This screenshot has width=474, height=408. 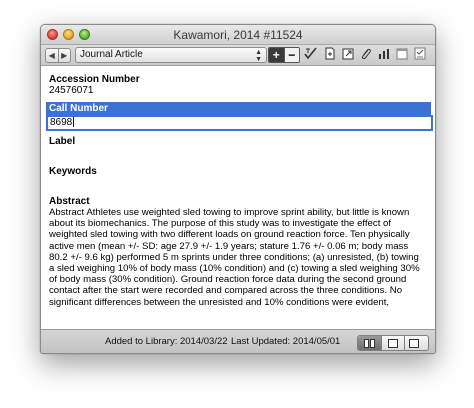 I want to click on accession-number-value: 24576071, so click(x=71, y=90).